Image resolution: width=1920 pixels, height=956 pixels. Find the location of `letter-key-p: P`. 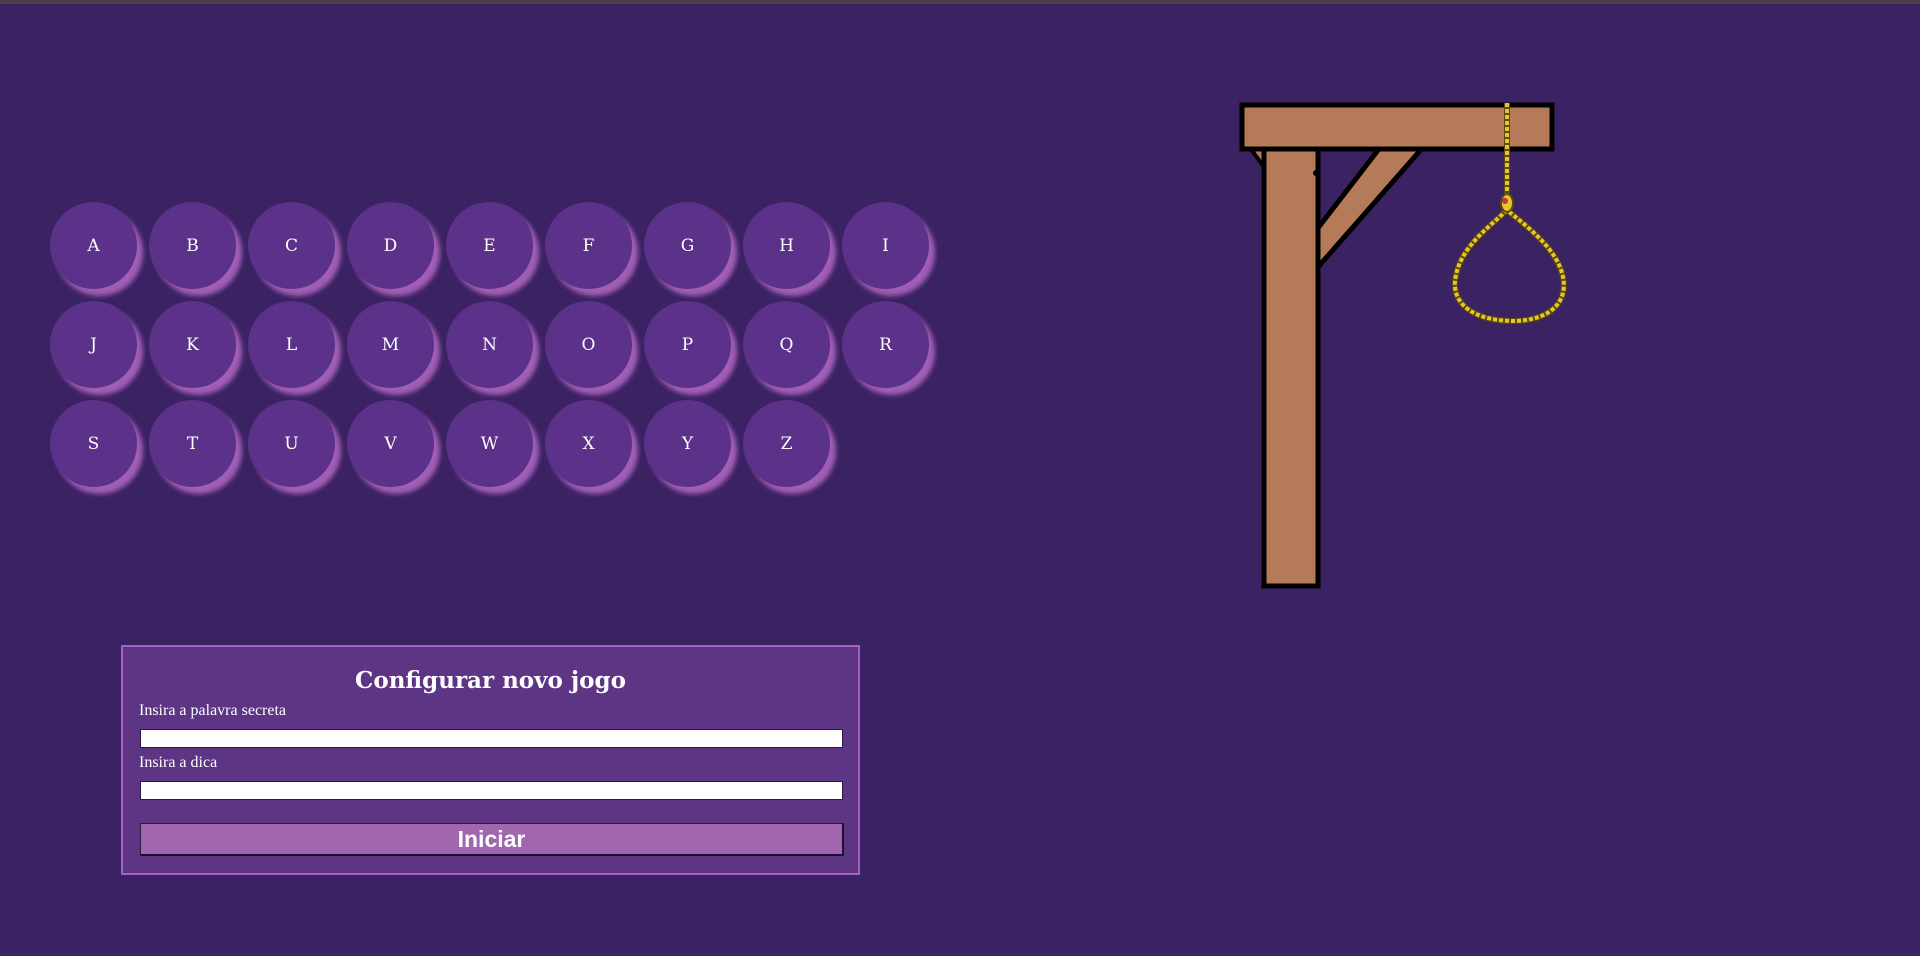

letter-key-p: P is located at coordinates (687, 344).